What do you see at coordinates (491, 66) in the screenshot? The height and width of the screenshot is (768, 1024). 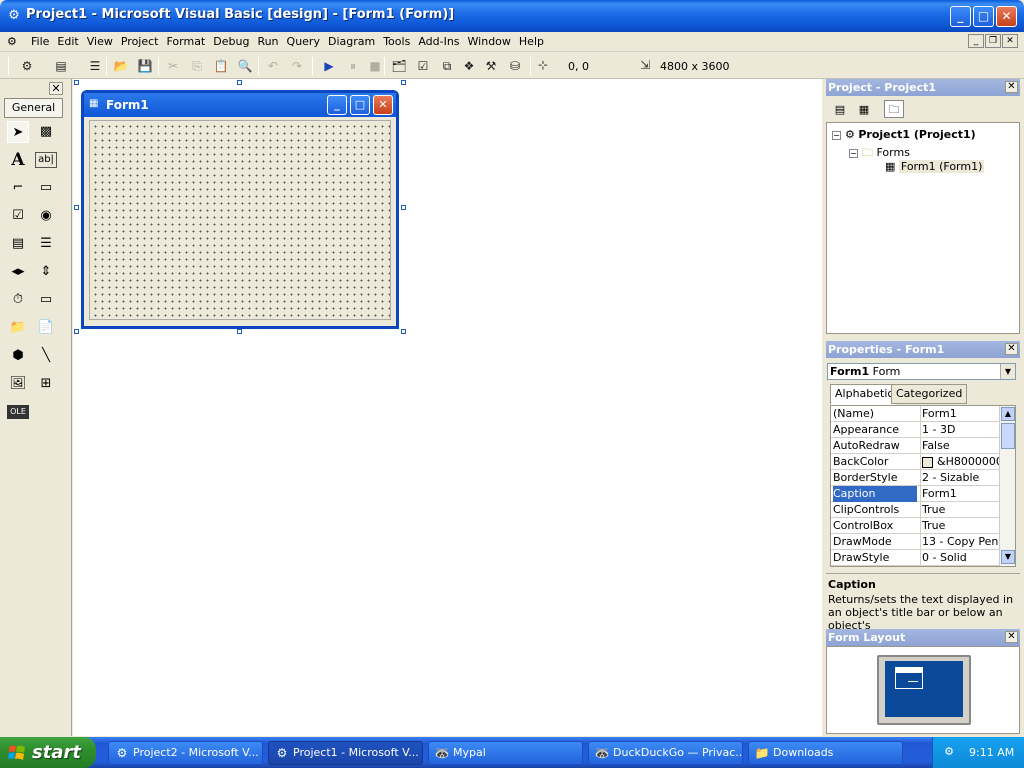 I see `toolbox-icon: ⚒` at bounding box center [491, 66].